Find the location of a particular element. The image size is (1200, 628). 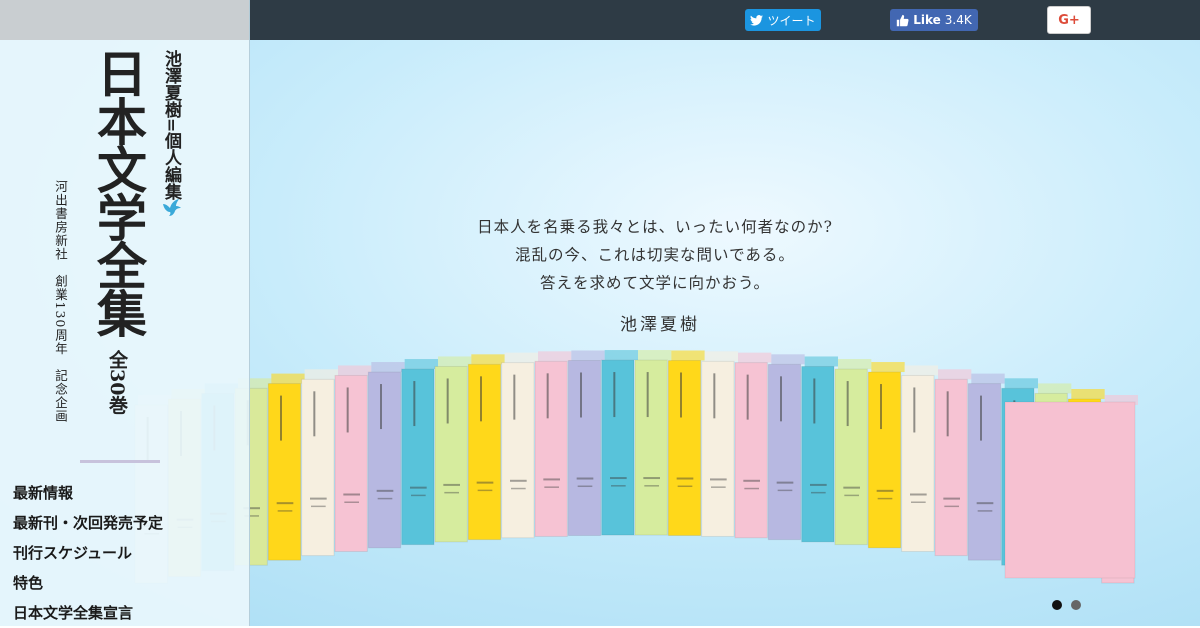

twitter-bird-icon is located at coordinates (757, 20).